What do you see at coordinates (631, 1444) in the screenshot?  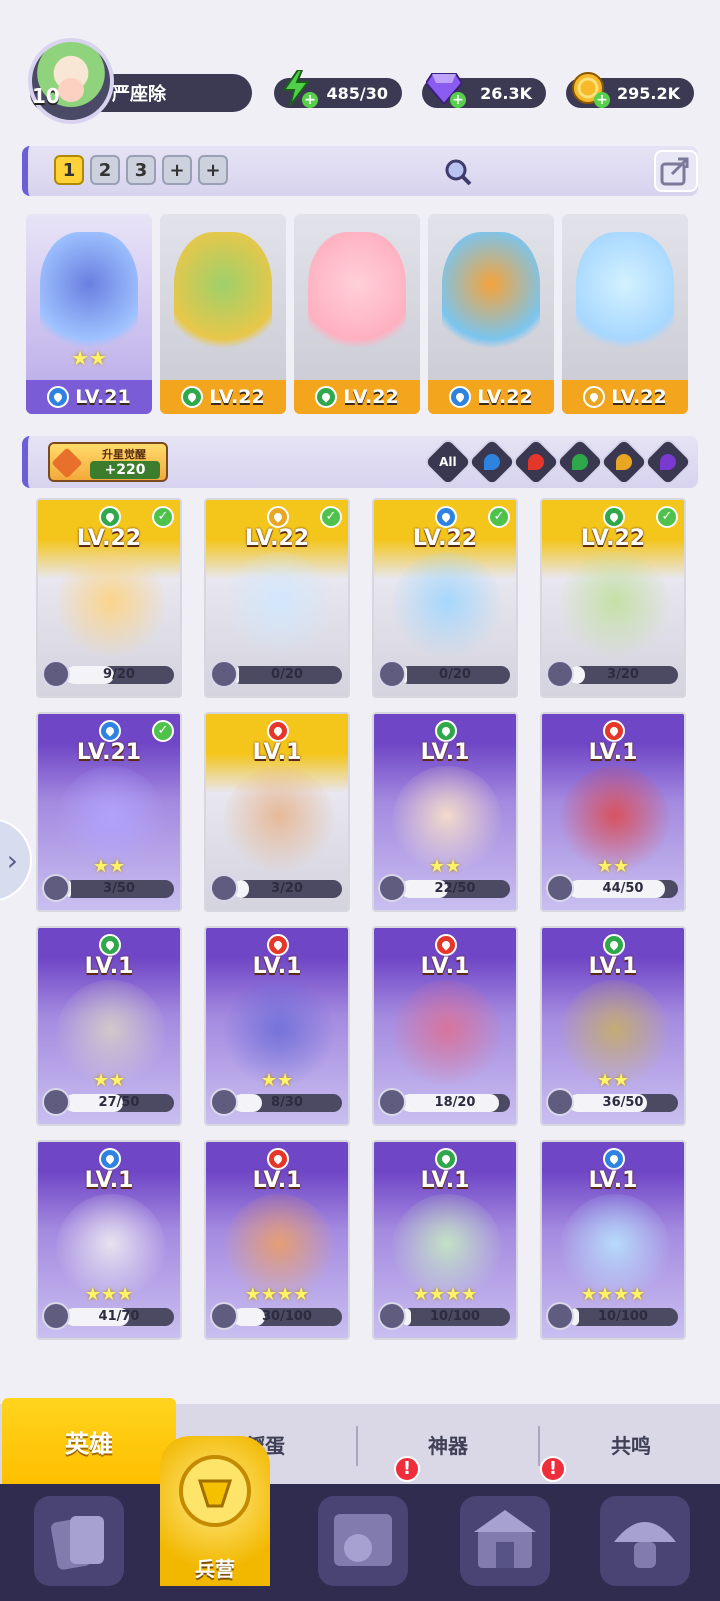 I see `tab-resonance: 共鸣` at bounding box center [631, 1444].